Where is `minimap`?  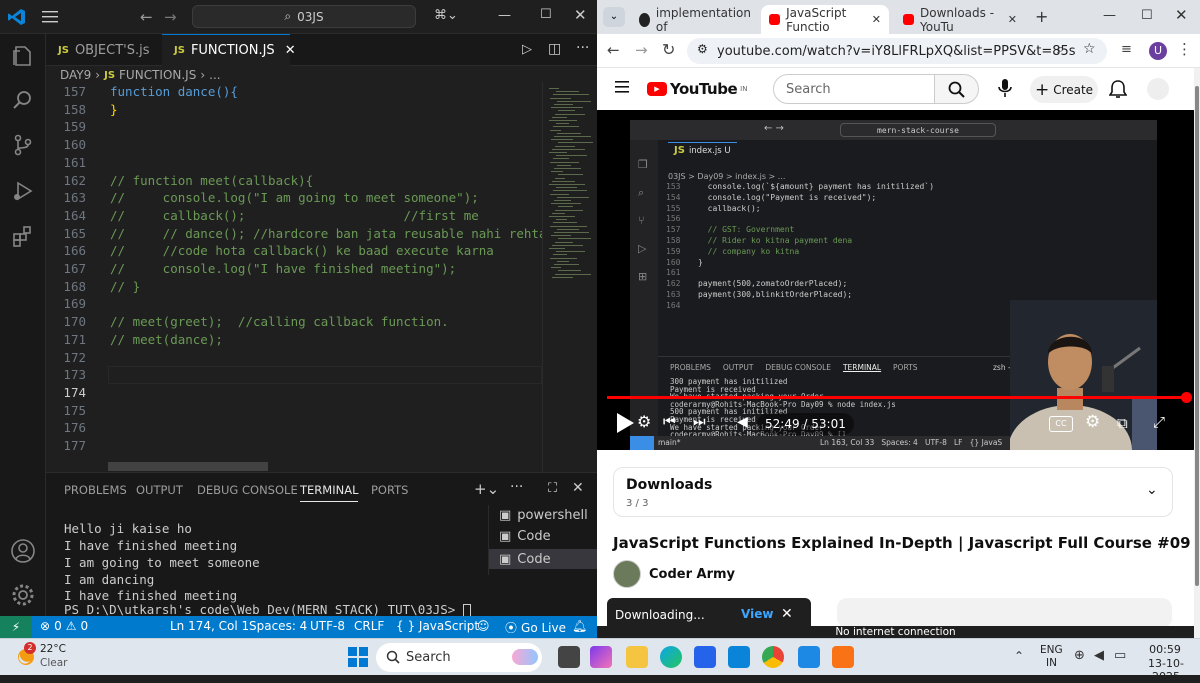 minimap is located at coordinates (569, 277).